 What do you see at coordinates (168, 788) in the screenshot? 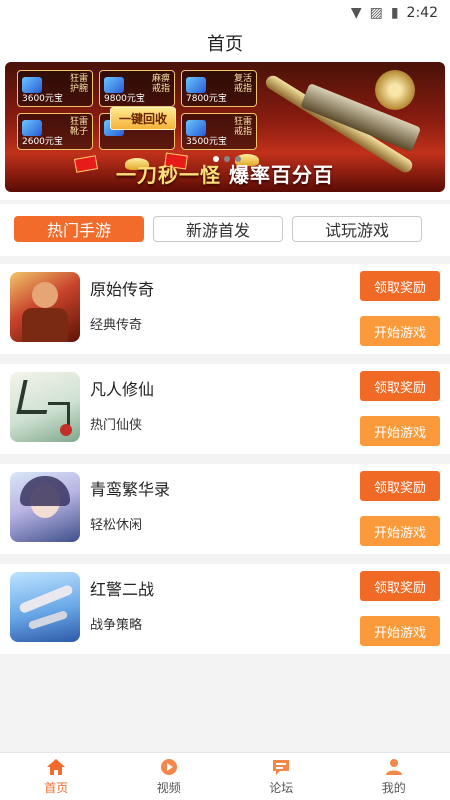
I see `tab-label: 视频` at bounding box center [168, 788].